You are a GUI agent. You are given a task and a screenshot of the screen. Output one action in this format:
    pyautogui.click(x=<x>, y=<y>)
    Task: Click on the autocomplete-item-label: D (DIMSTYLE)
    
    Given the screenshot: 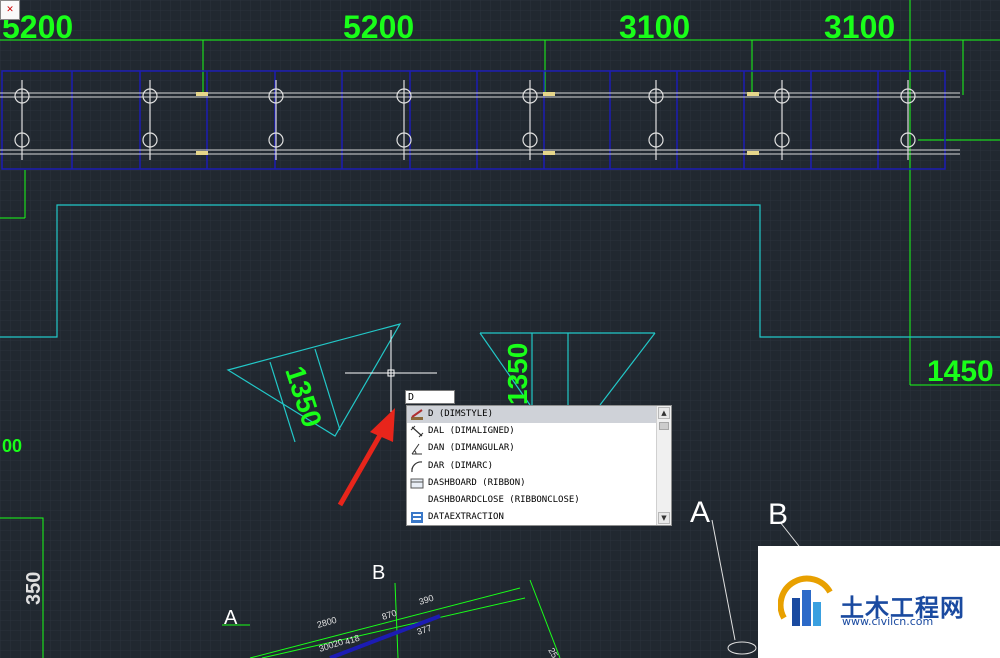 What is the action you would take?
    pyautogui.click(x=461, y=414)
    